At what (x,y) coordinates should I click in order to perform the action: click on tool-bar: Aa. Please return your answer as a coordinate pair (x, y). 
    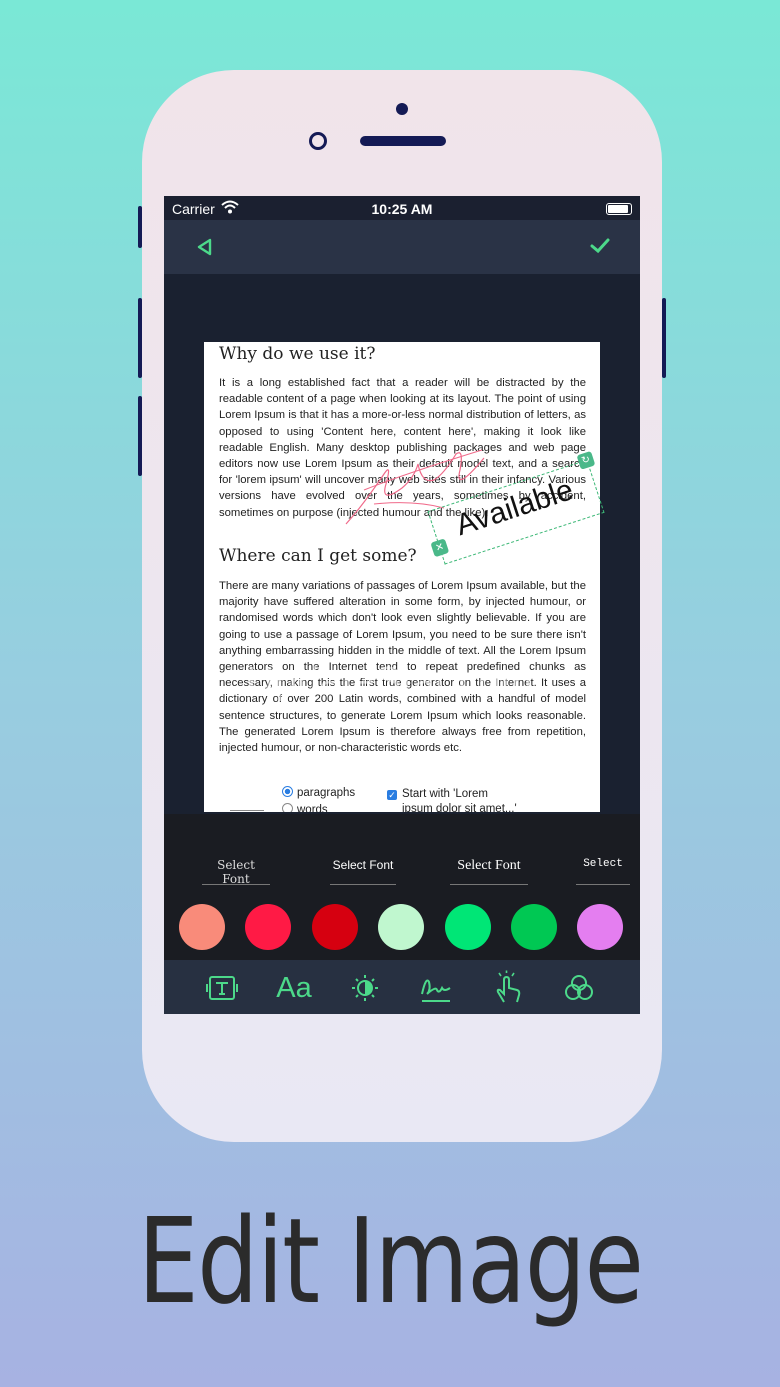
    Looking at the image, I should click on (402, 987).